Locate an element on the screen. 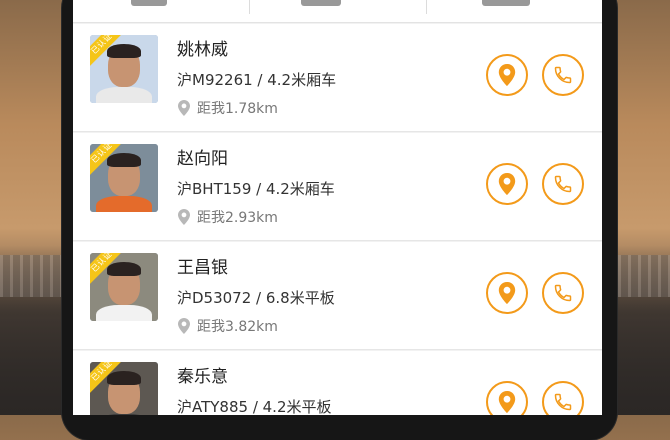 The image size is (670, 440). distance-info: 距我3.82km is located at coordinates (227, 326).